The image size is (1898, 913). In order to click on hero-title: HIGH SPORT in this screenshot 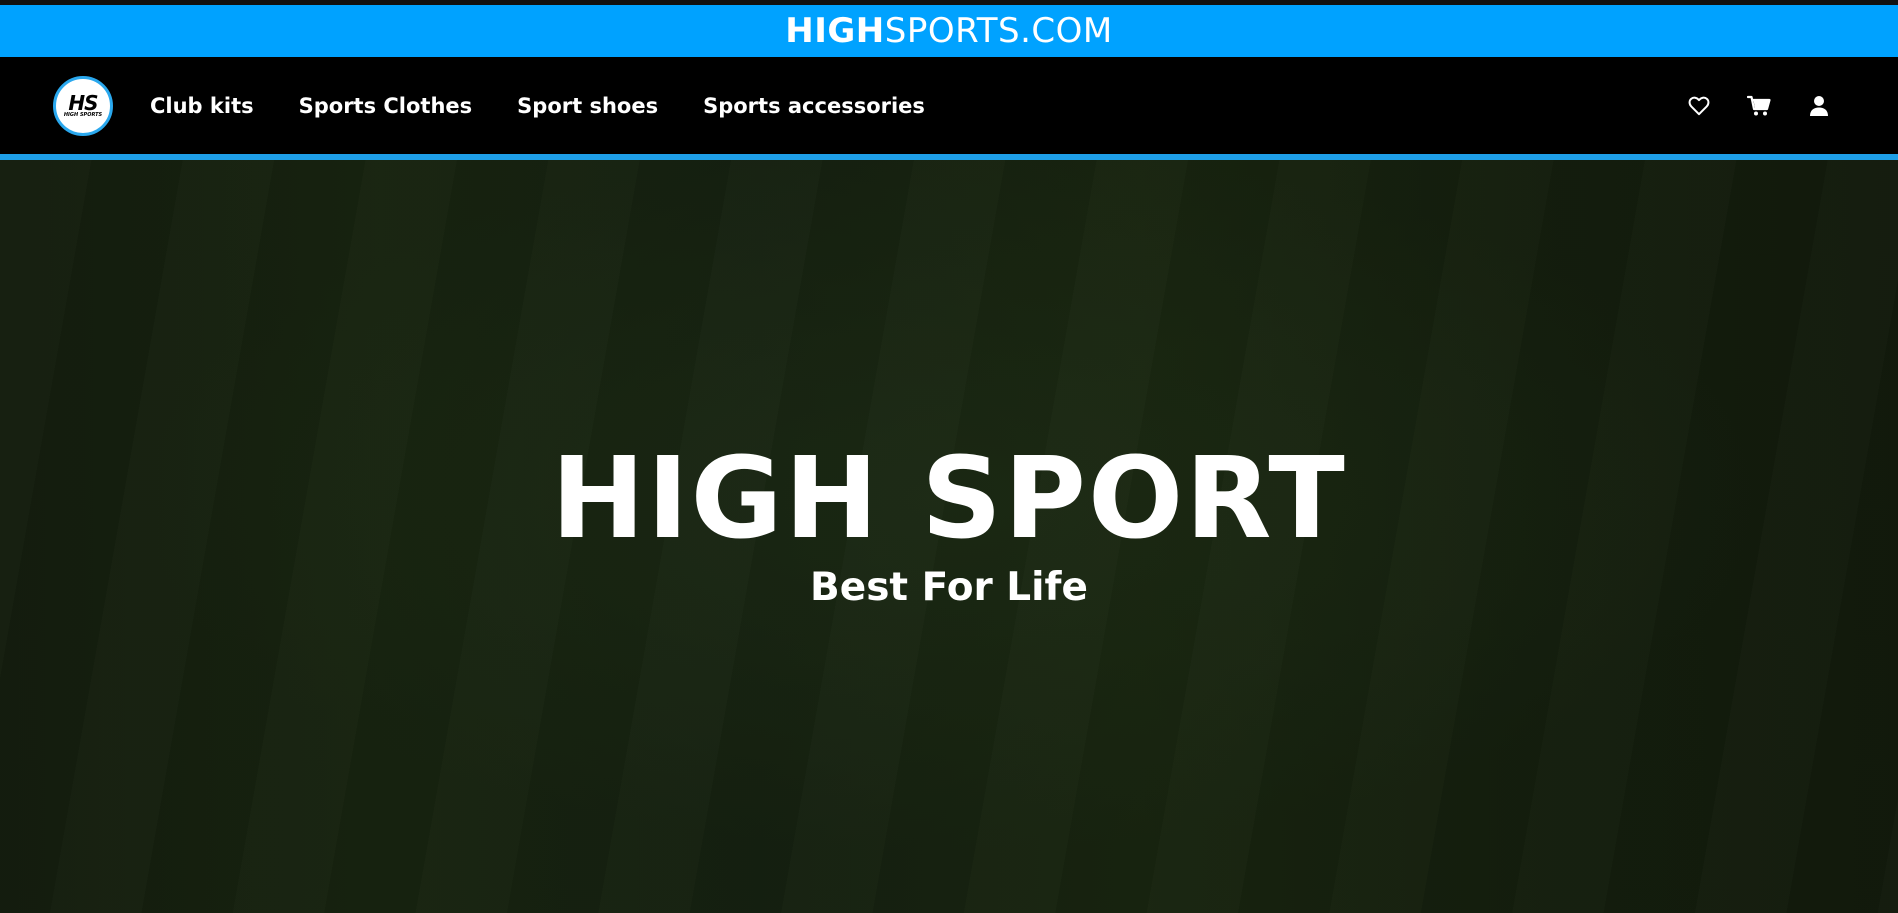, I will do `click(949, 499)`.